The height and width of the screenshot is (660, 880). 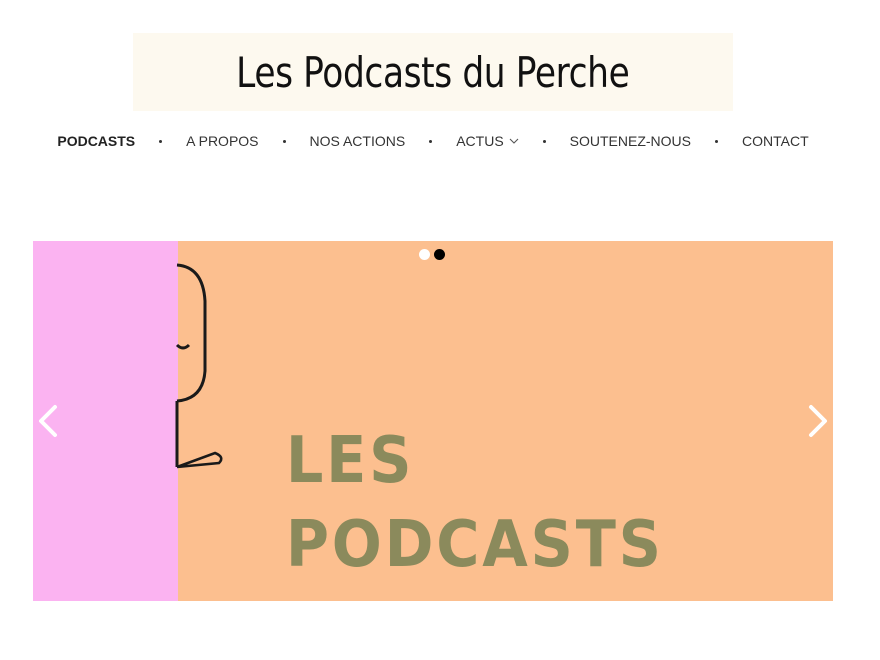 What do you see at coordinates (521, 594) in the screenshot?
I see `slide-title-line2: DU PERCHE` at bounding box center [521, 594].